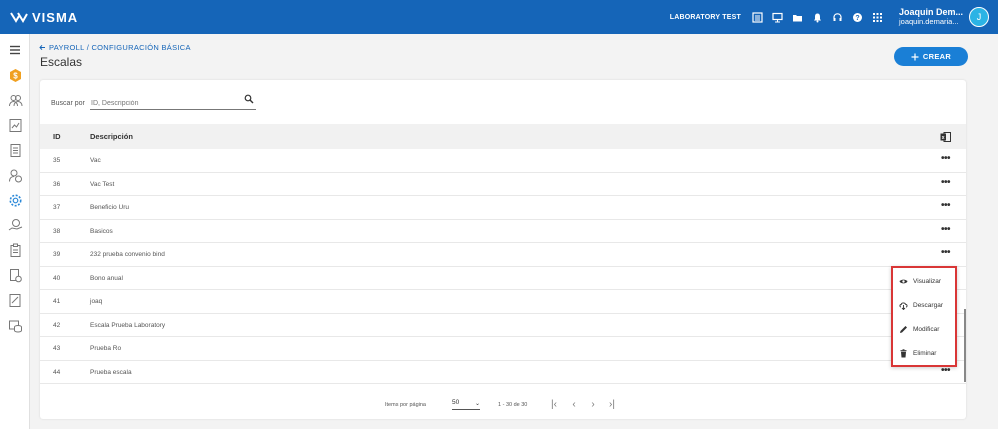  What do you see at coordinates (57, 184) in the screenshot?
I see `cell-id: 36` at bounding box center [57, 184].